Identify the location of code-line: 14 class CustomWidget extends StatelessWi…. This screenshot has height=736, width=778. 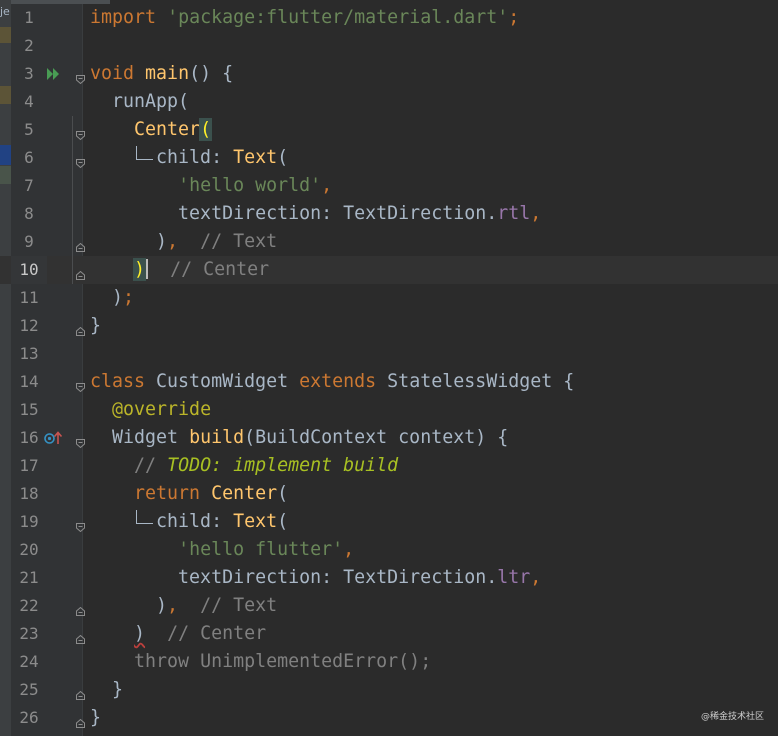
(389, 382).